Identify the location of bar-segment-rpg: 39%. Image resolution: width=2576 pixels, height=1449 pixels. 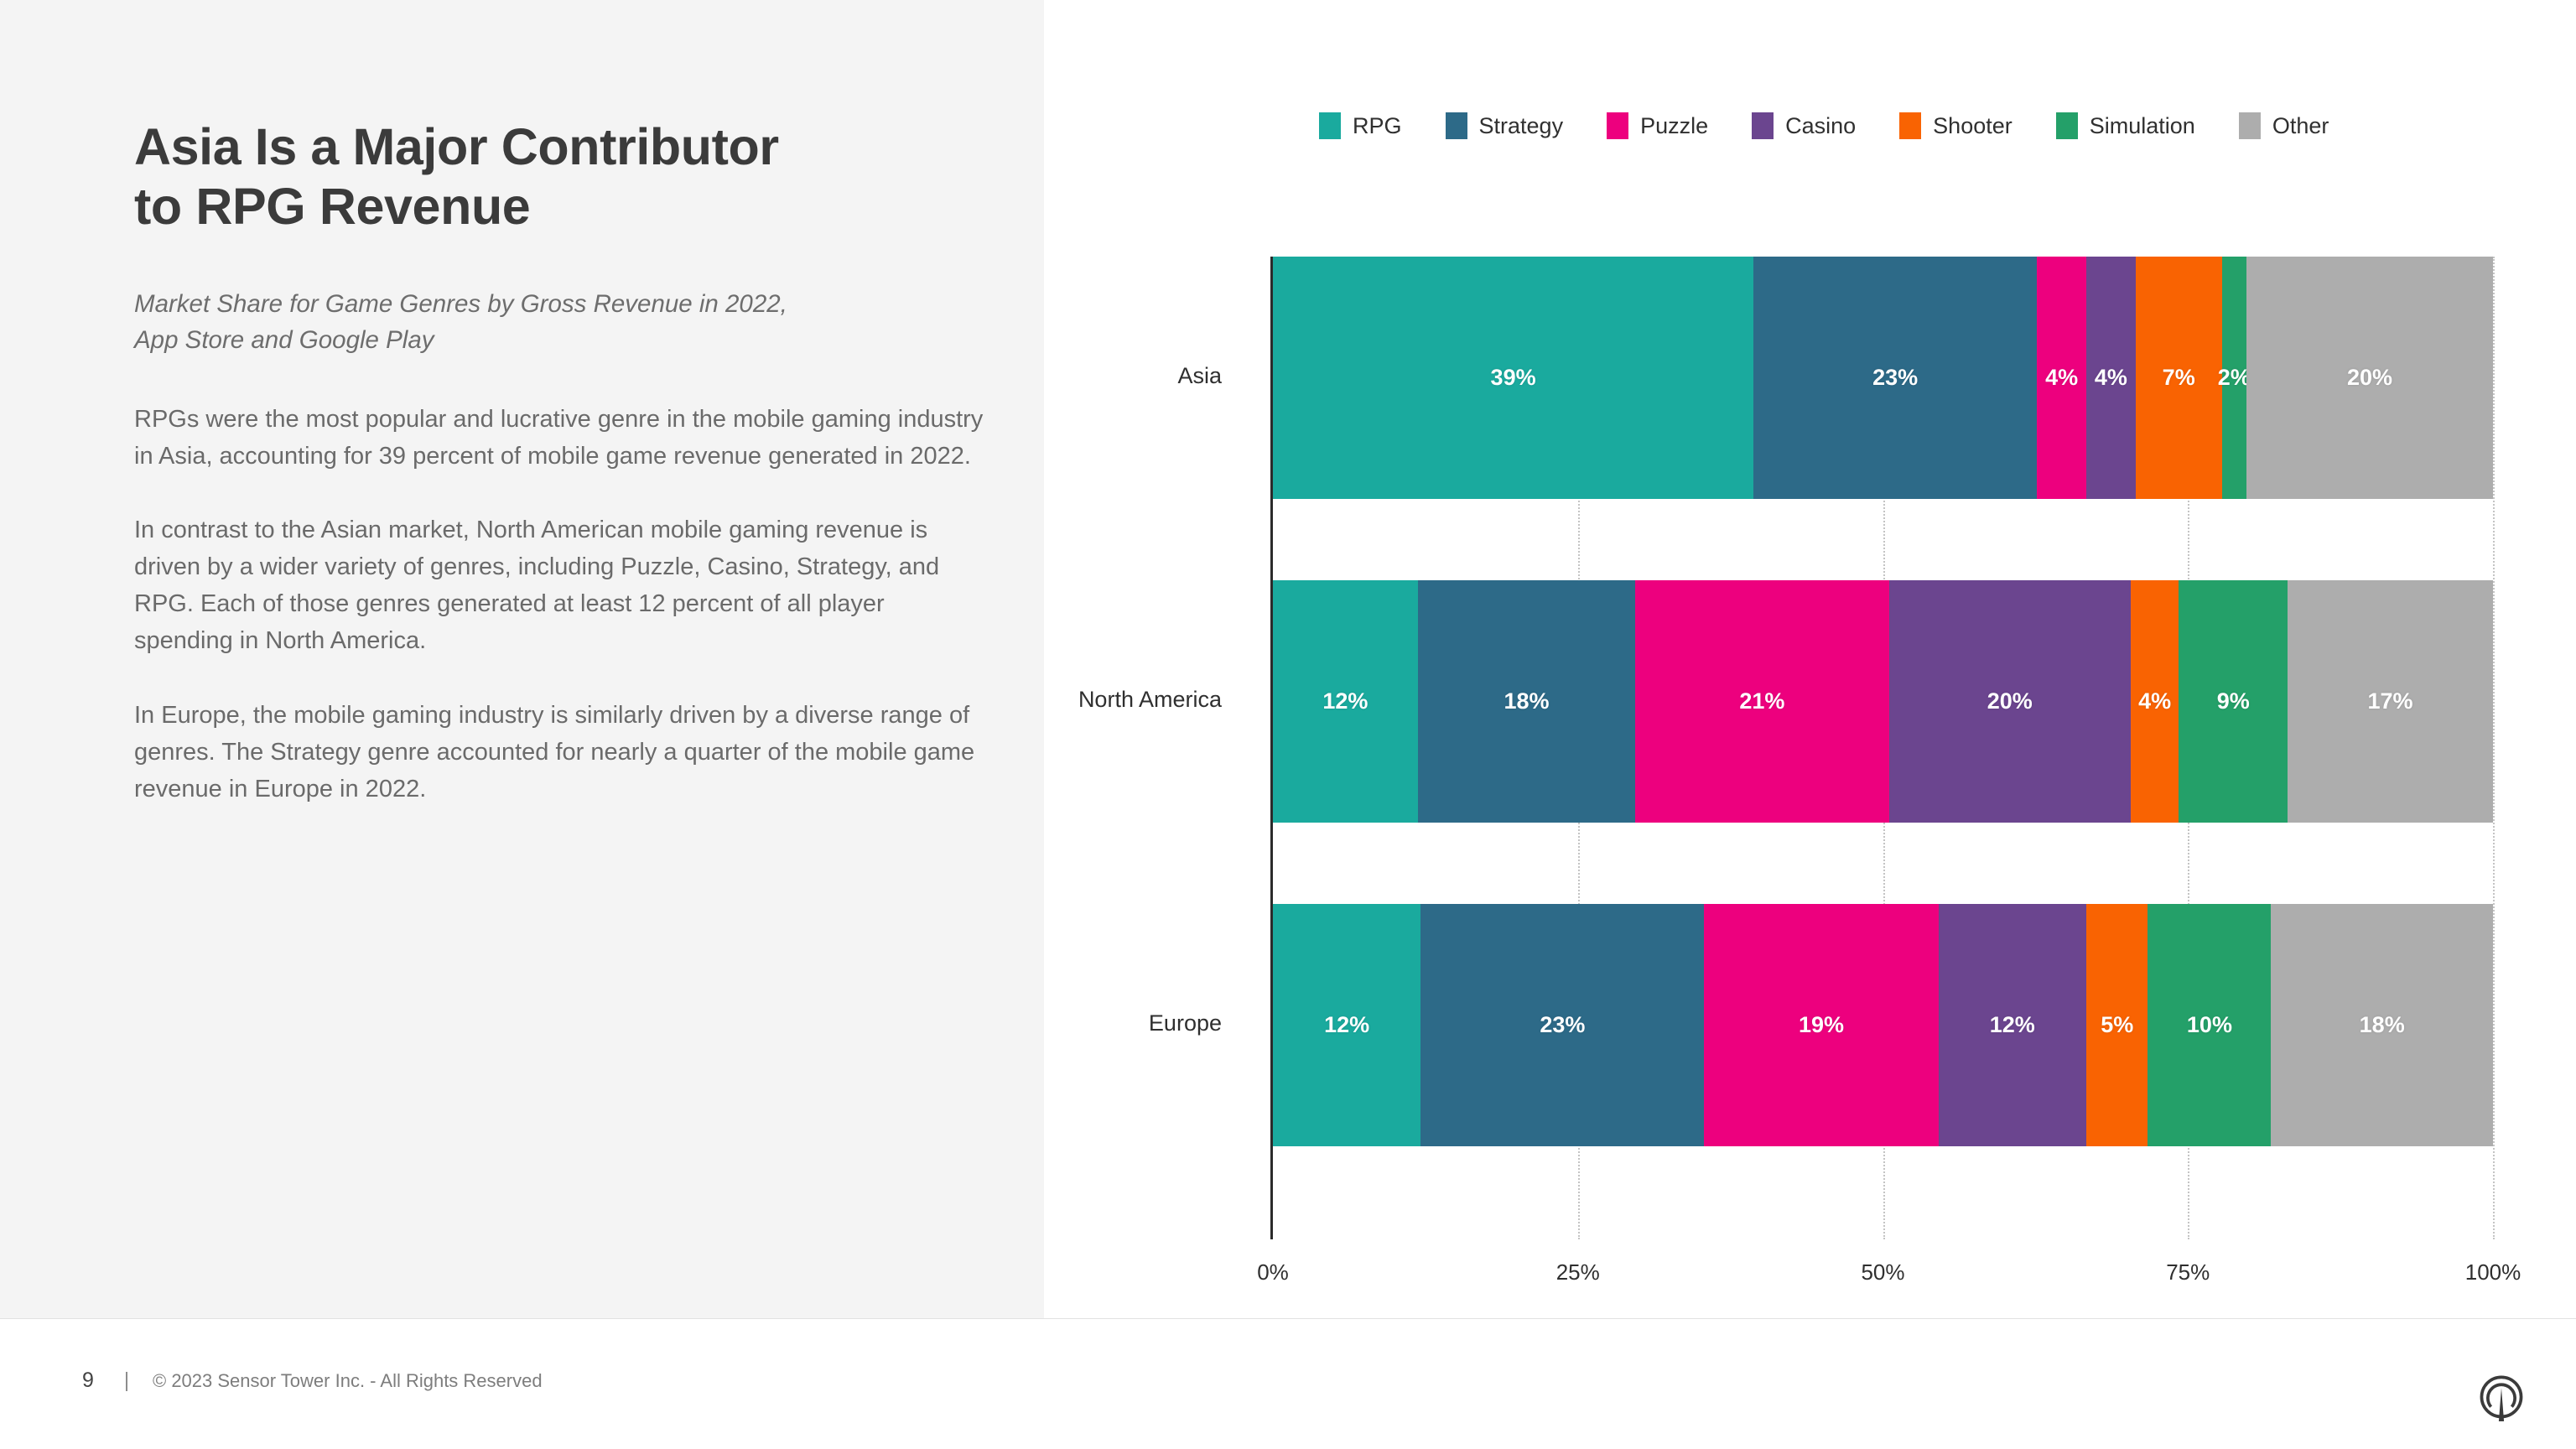
(1513, 378).